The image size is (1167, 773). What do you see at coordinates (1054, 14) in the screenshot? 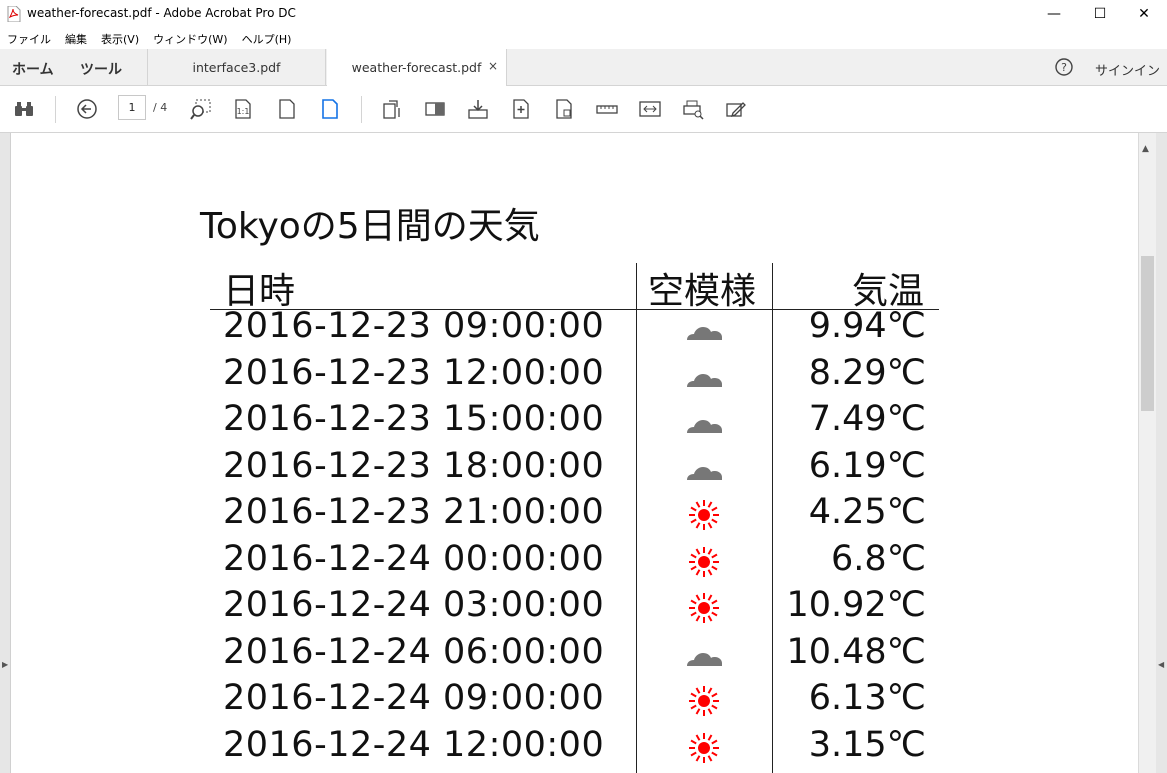
I see `minimize-button: —` at bounding box center [1054, 14].